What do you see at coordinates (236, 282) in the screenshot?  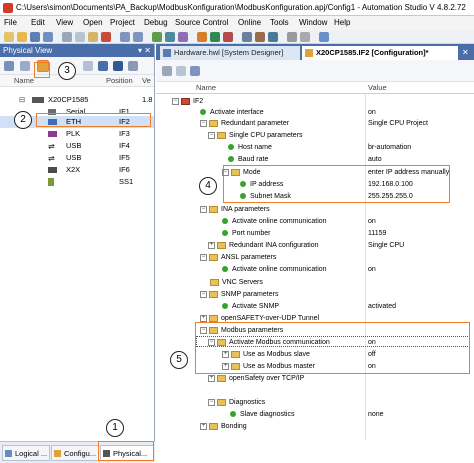 I see `grid-row-vnc-servers: VNC Servers` at bounding box center [236, 282].